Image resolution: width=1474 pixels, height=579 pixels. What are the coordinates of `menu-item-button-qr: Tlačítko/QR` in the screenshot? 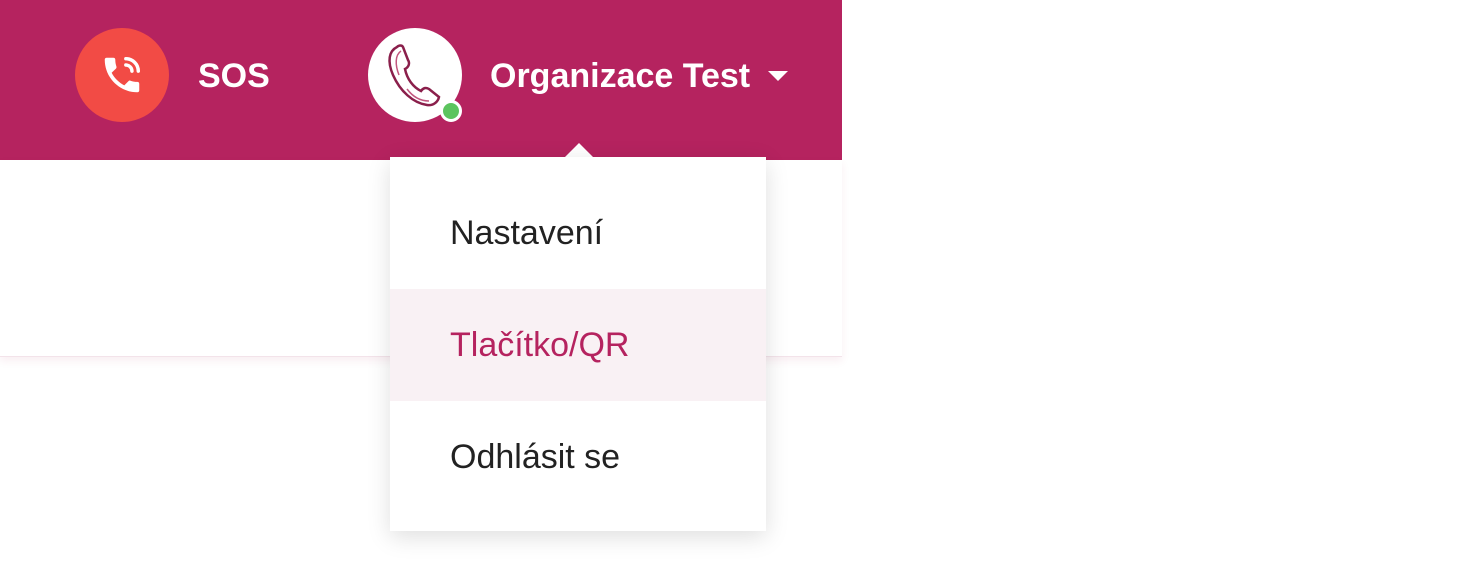 It's located at (578, 345).